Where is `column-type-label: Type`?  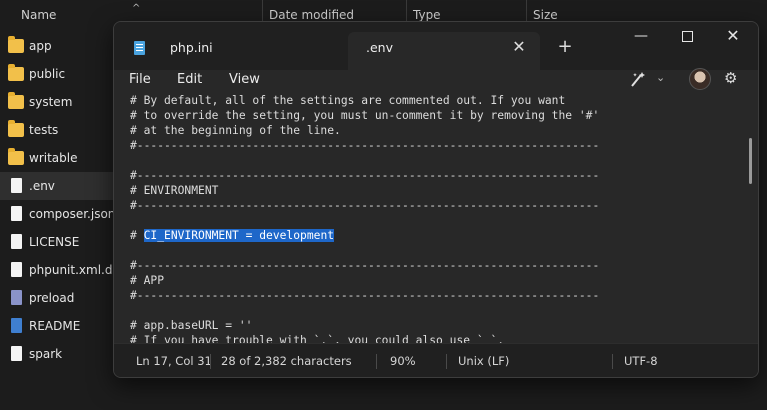 column-type-label: Type is located at coordinates (427, 15).